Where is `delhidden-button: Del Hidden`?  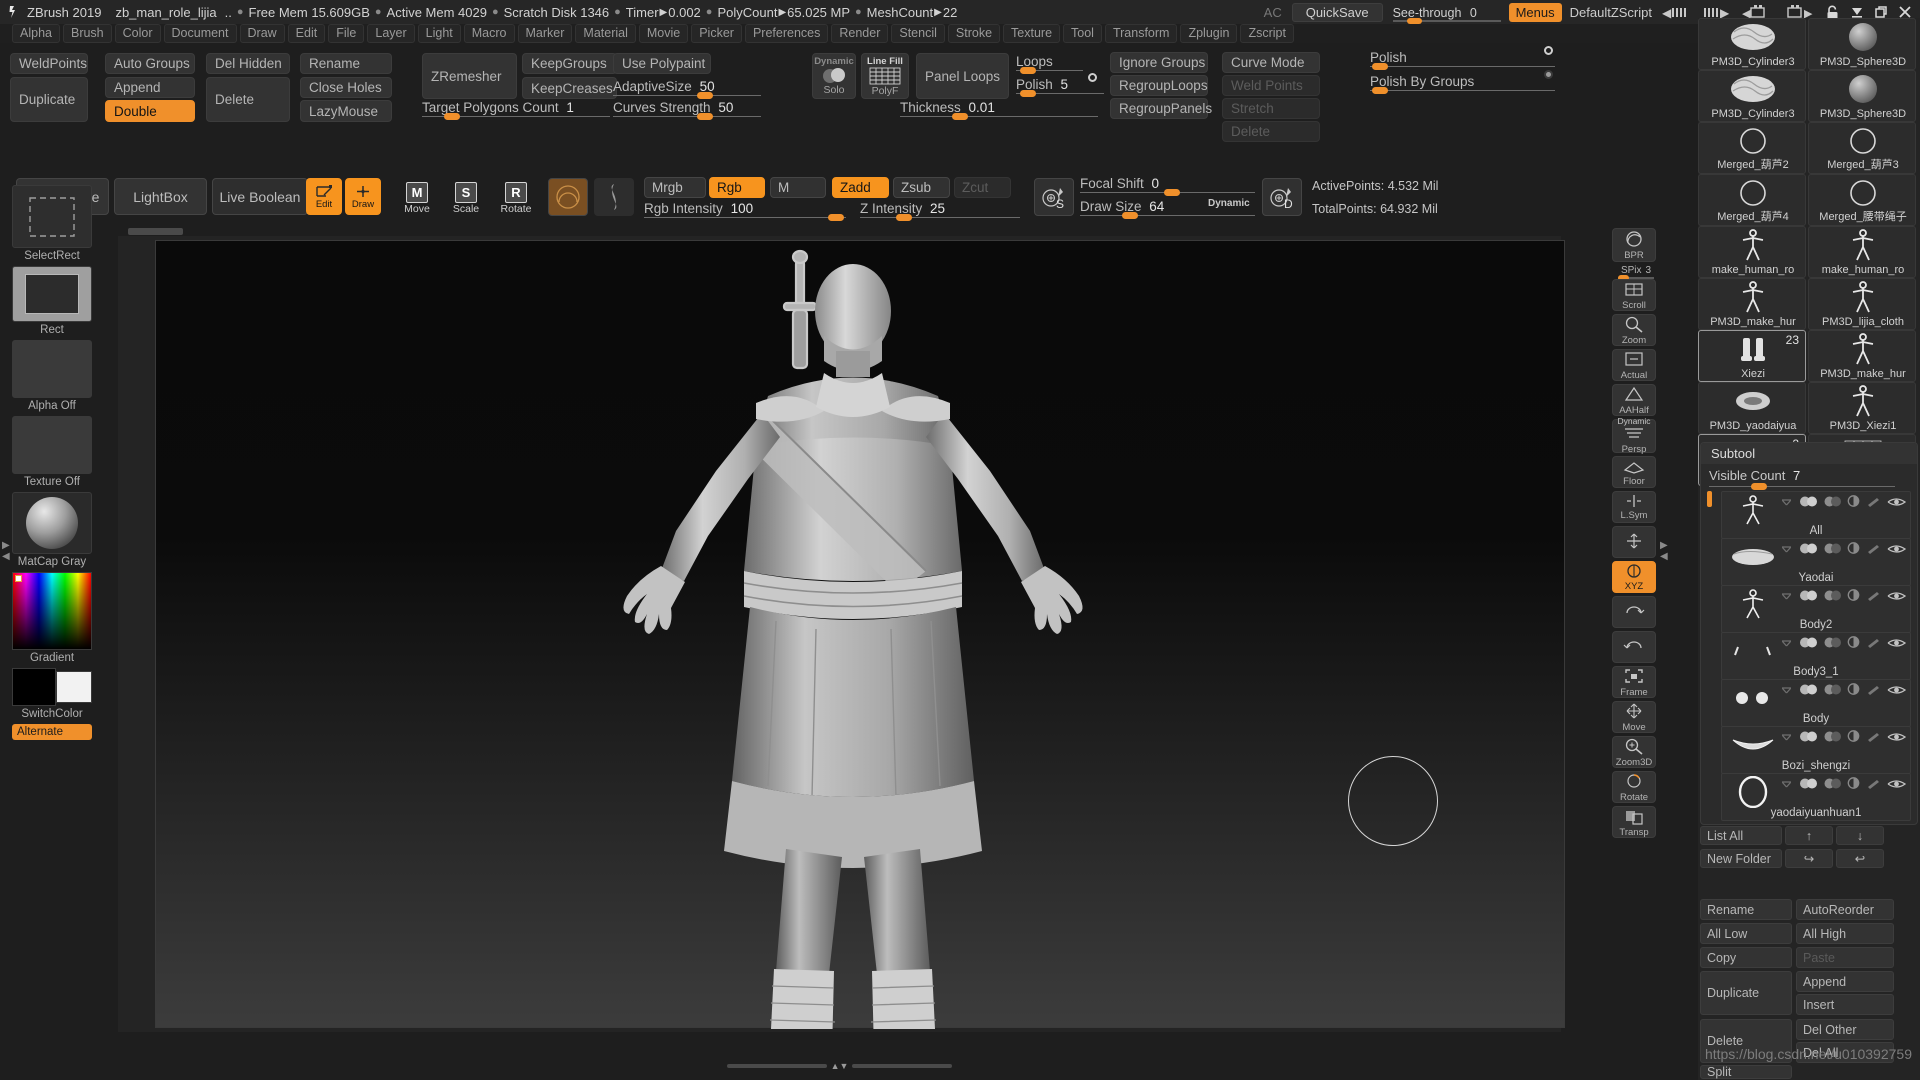 delhidden-button: Del Hidden is located at coordinates (248, 63).